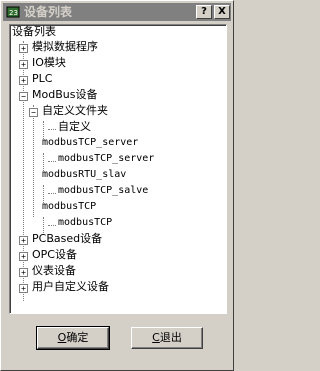 This screenshot has width=320, height=371. I want to click on tree-item-modbustcp-server-group: modbusTCP_server, so click(90, 143).